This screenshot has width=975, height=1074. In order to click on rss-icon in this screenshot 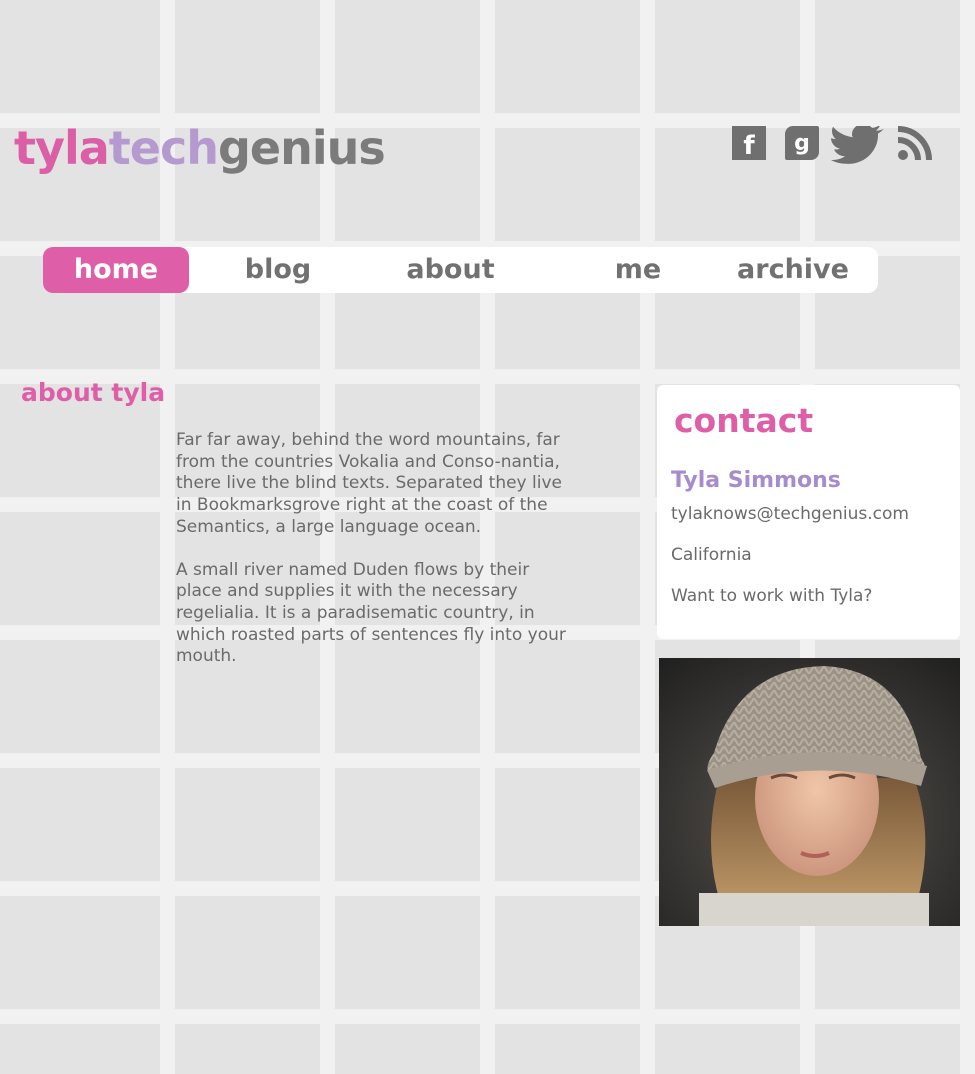, I will do `click(914, 144)`.